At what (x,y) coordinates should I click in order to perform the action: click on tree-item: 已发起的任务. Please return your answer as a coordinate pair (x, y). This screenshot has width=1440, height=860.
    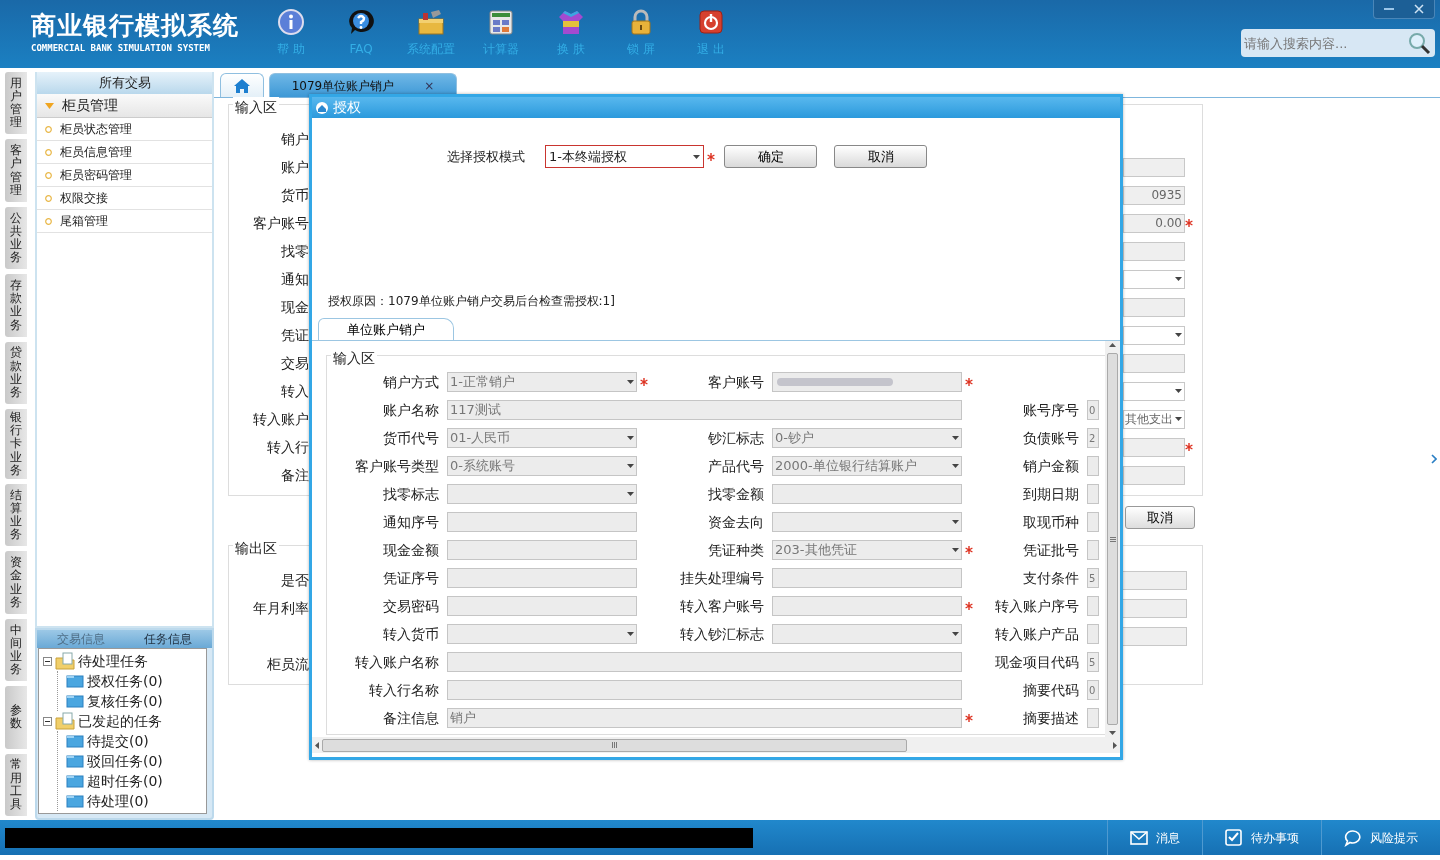
    Looking at the image, I should click on (120, 721).